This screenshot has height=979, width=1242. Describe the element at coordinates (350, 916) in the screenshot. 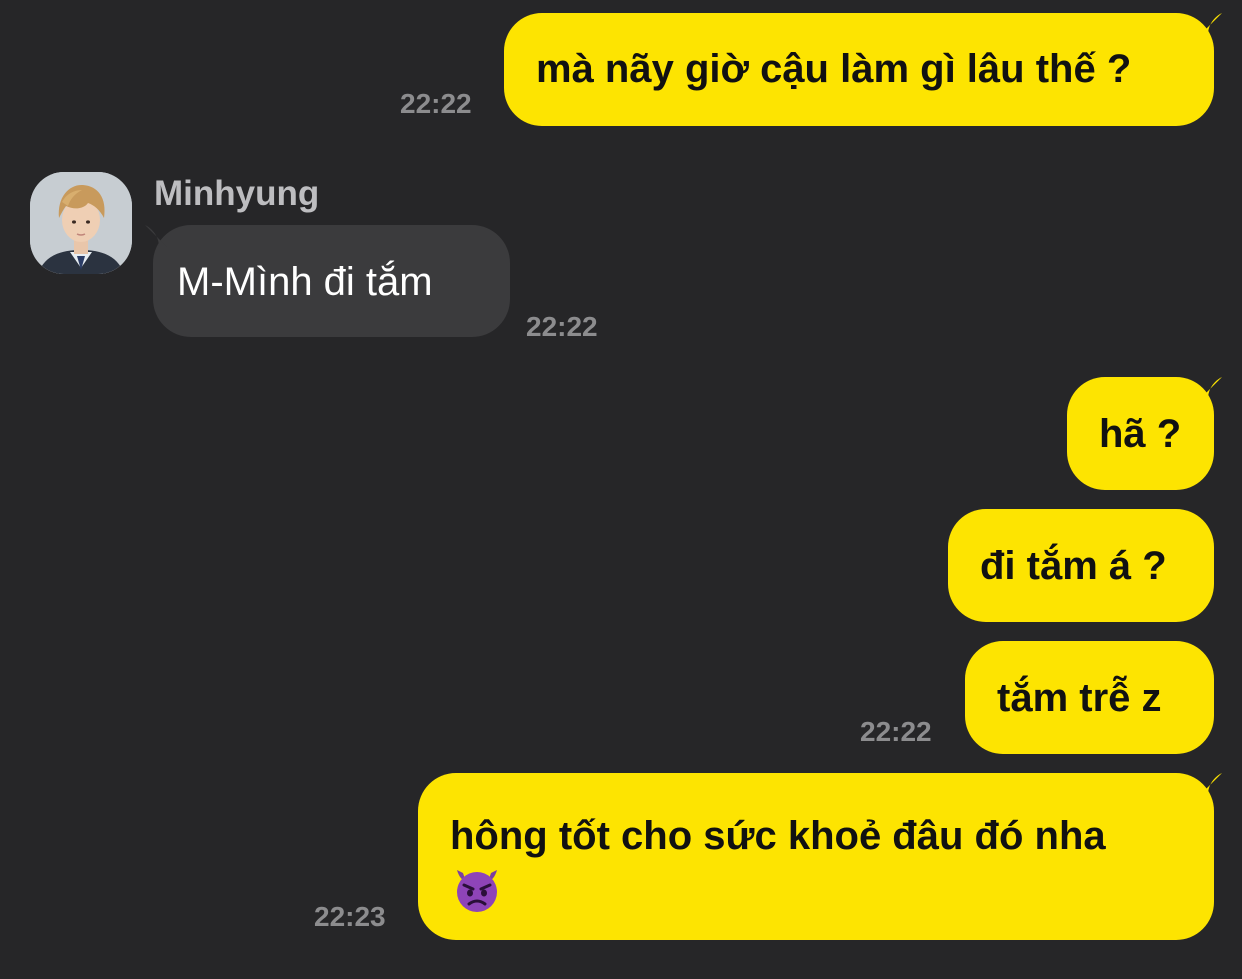

I see `message-timestamp: 22:23` at that location.